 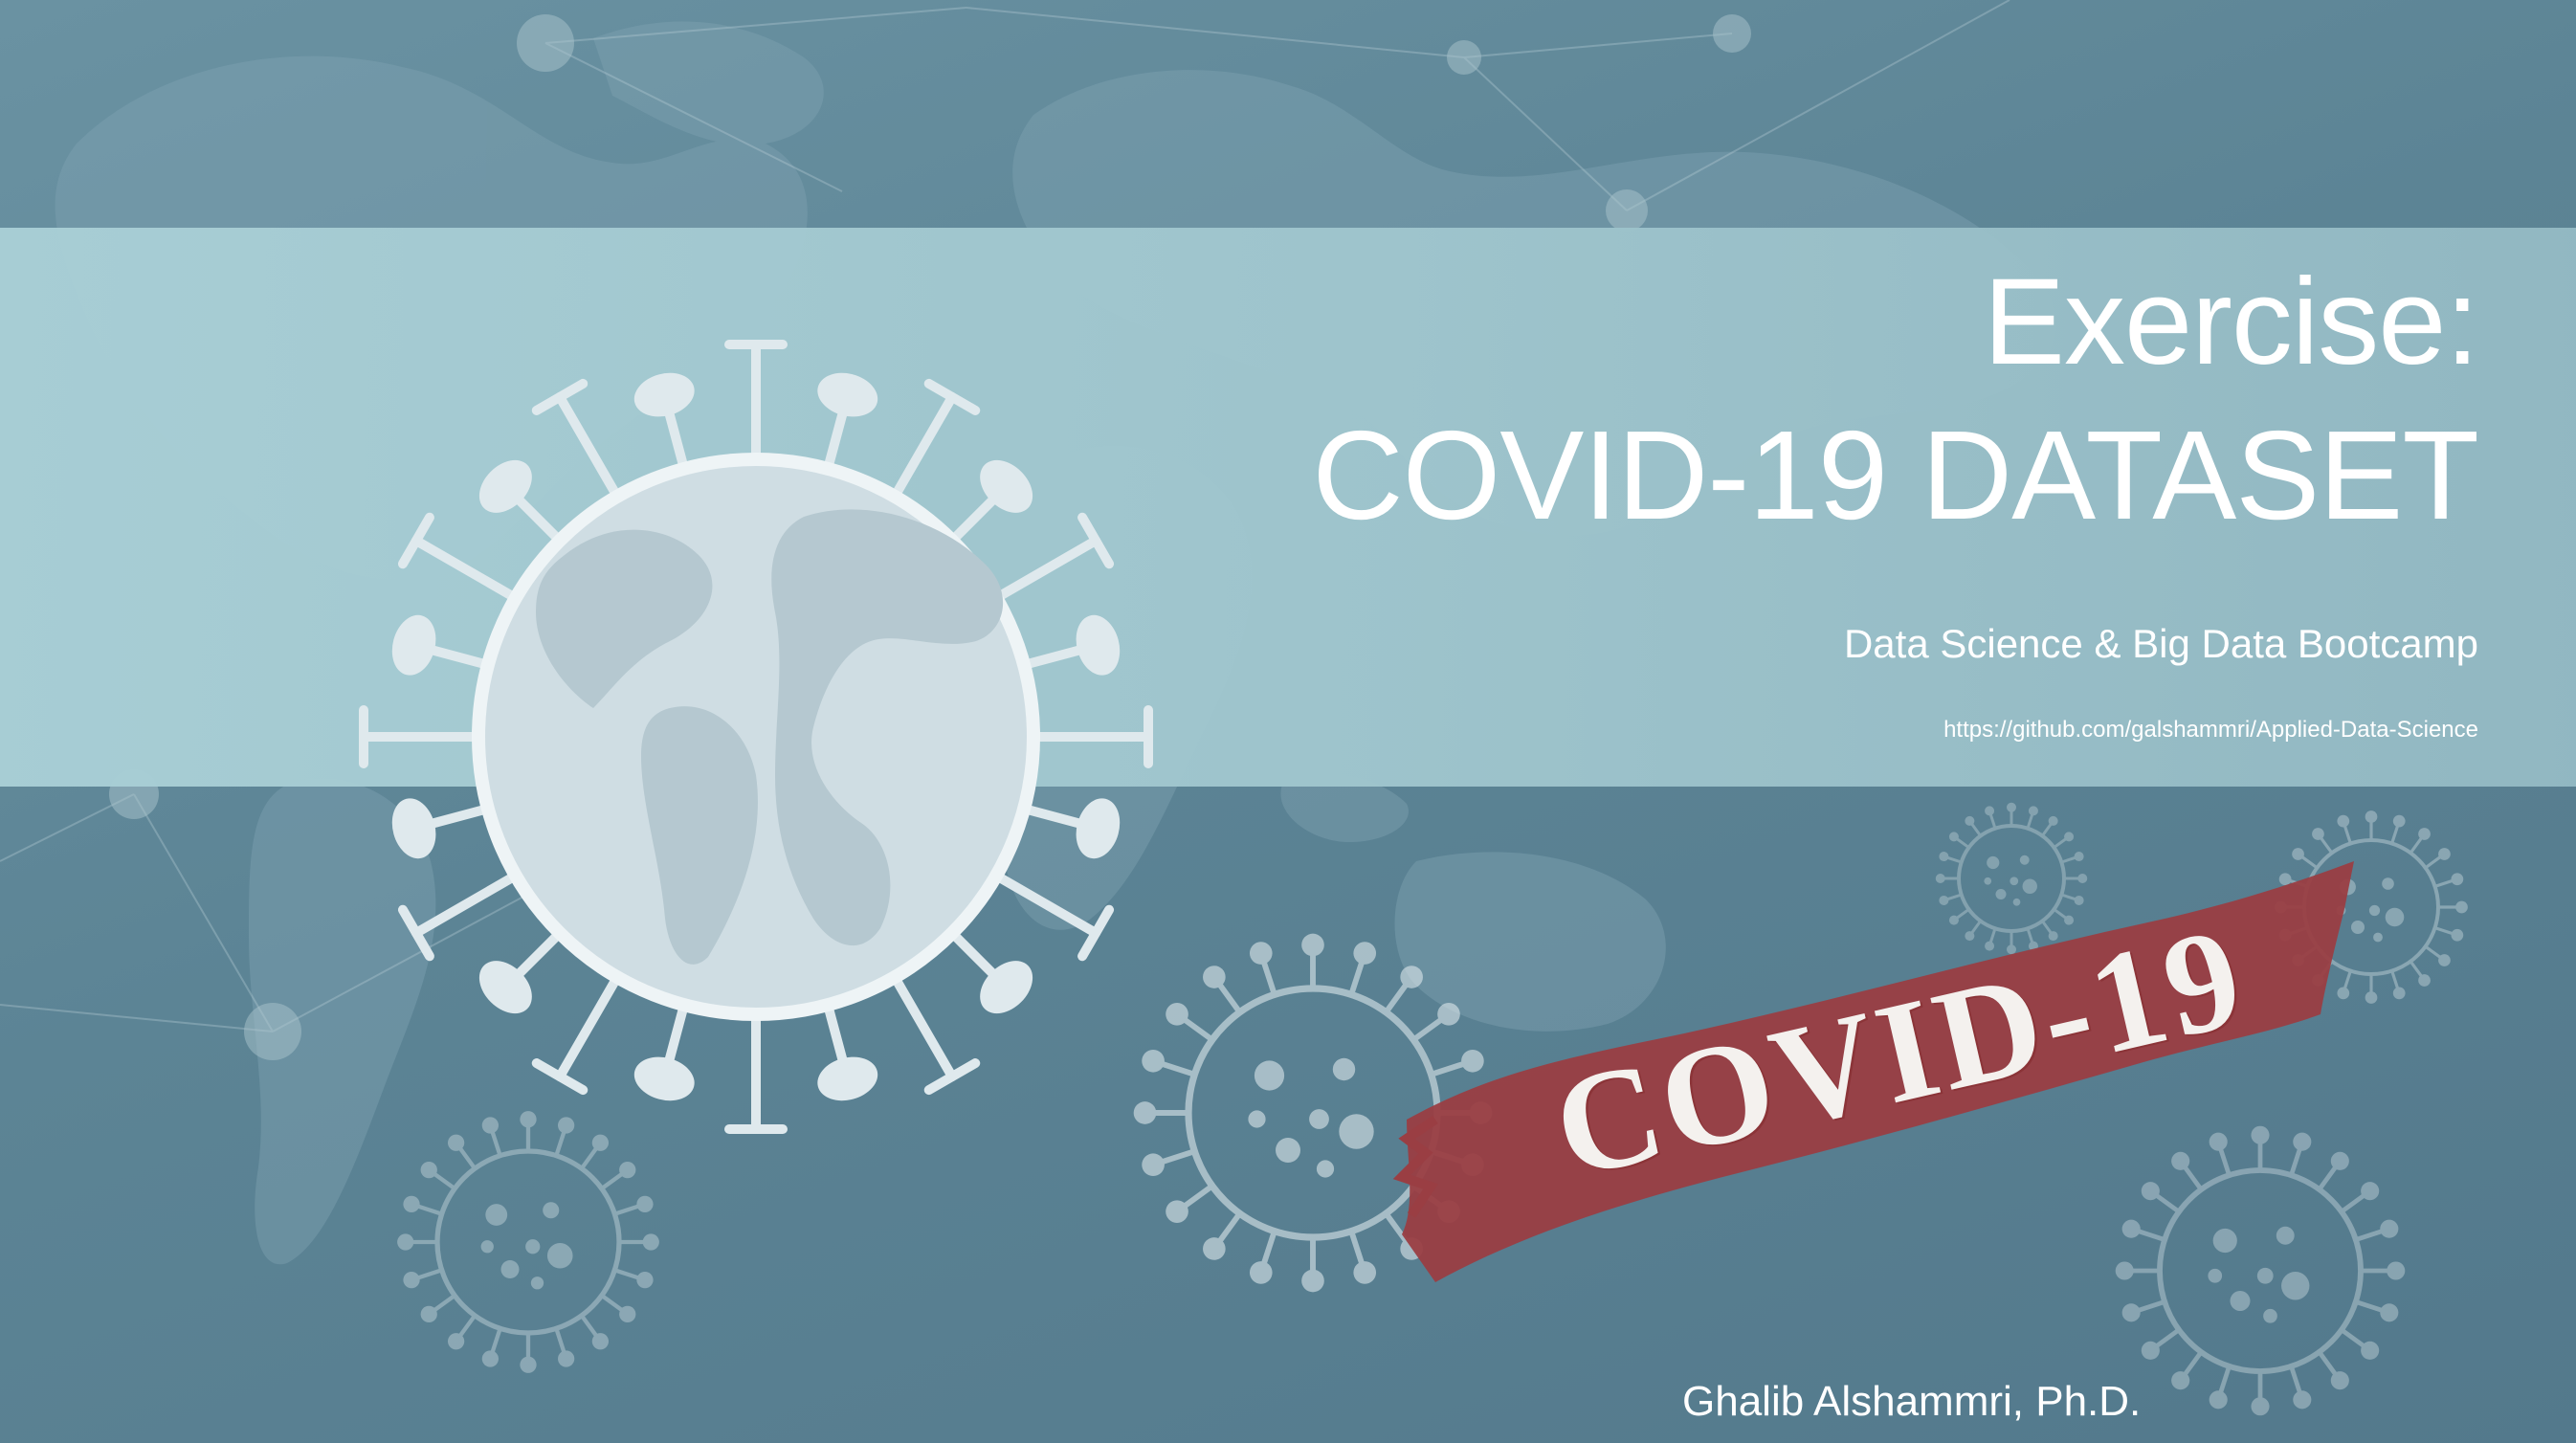 What do you see at coordinates (1875, 1062) in the screenshot?
I see `covid-stamp: COVID-19` at bounding box center [1875, 1062].